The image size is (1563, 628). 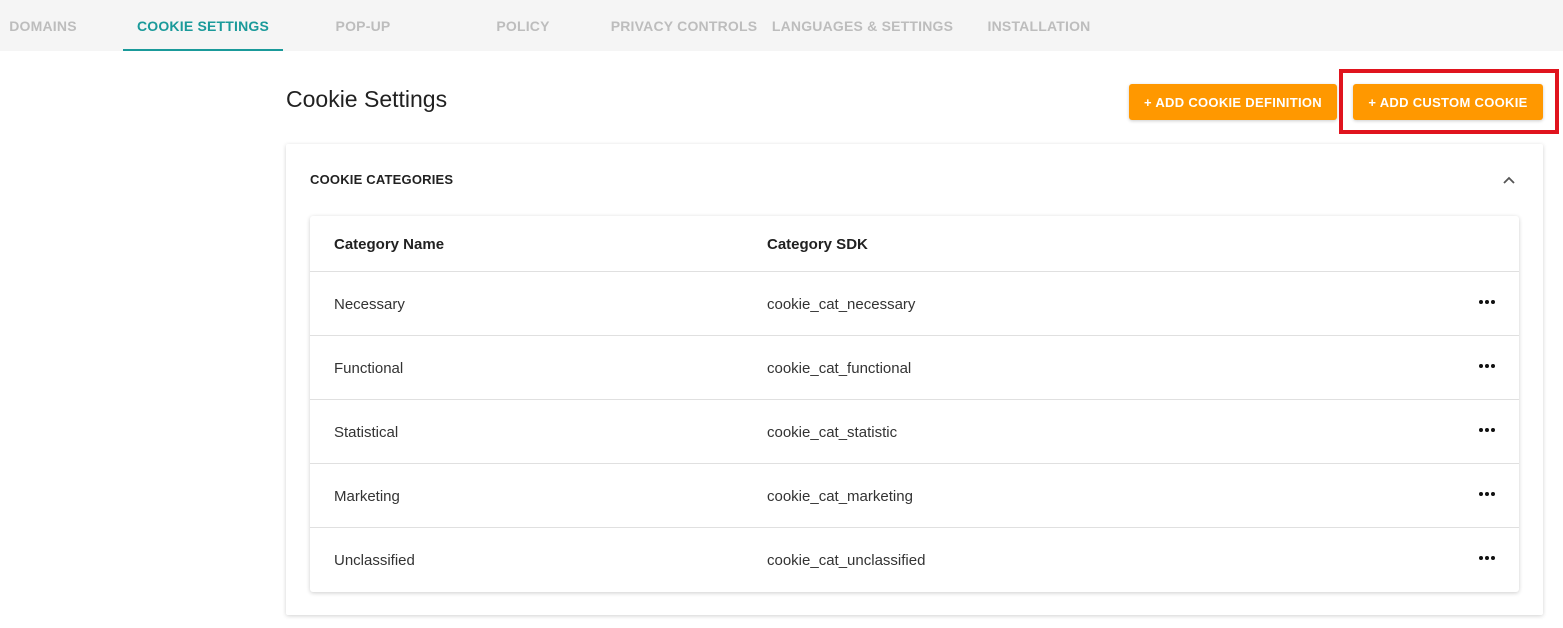 I want to click on tab-policy: POLICY, so click(x=523, y=25).